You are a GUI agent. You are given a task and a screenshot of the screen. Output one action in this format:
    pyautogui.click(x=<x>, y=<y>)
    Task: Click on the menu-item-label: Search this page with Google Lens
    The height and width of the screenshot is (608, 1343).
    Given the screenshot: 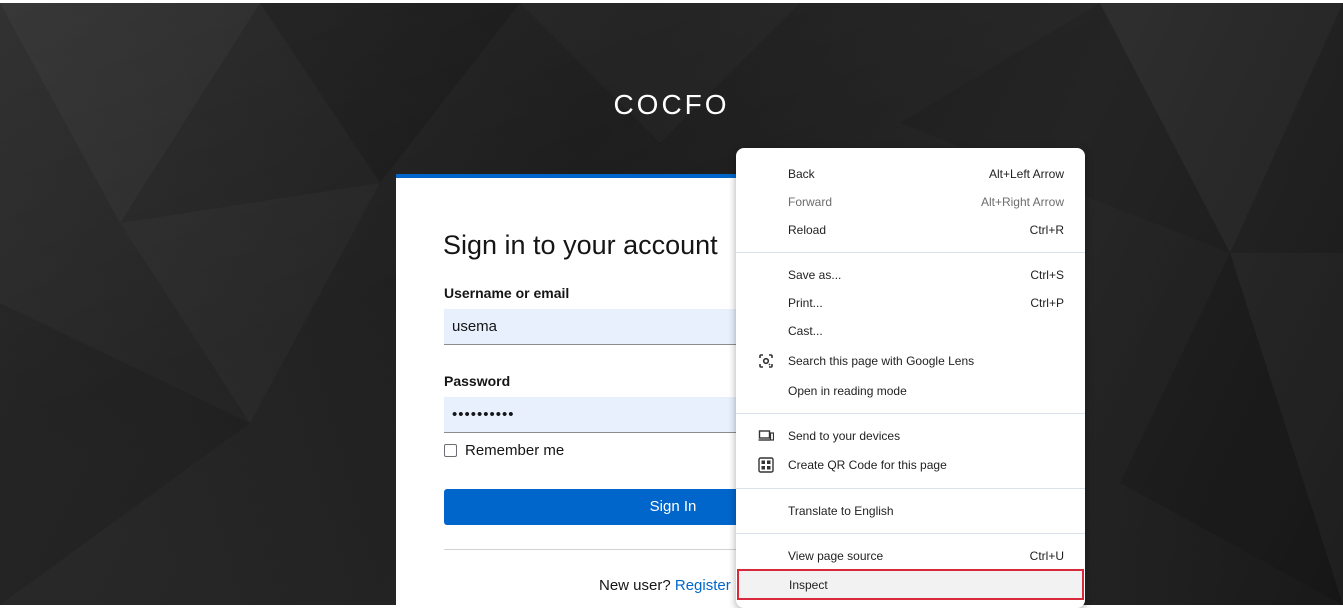 What is the action you would take?
    pyautogui.click(x=881, y=361)
    